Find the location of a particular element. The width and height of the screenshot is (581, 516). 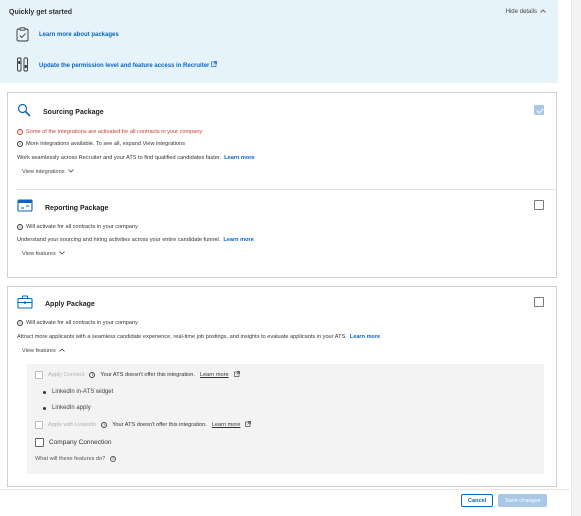

apply-connect-learn-more-link: Learn more is located at coordinates (214, 375).